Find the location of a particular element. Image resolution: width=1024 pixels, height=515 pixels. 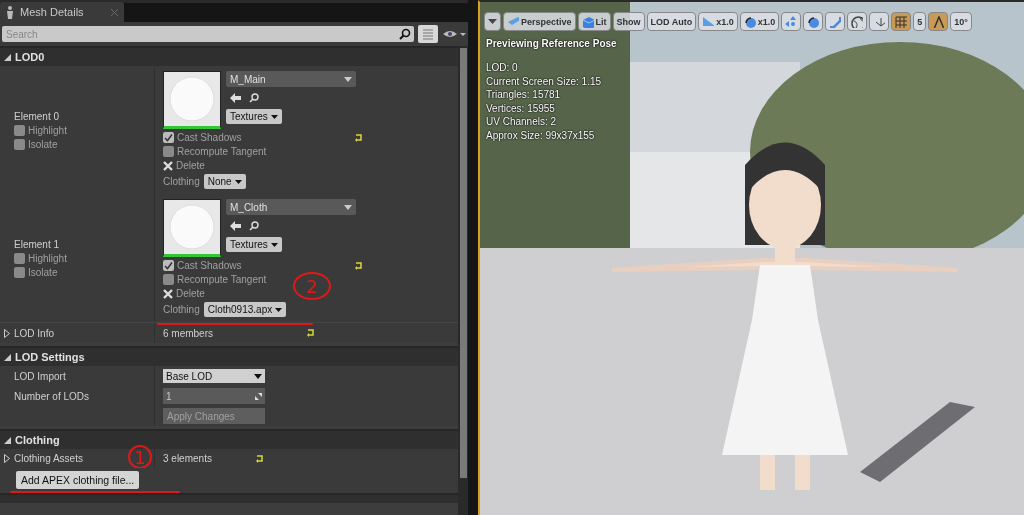

stat-line: Vertices: 15955 is located at coordinates (521, 108).